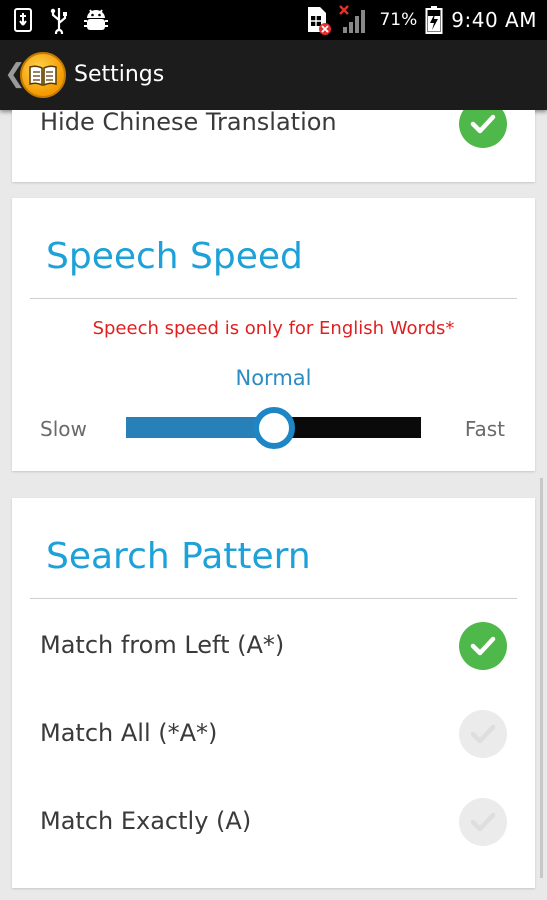  What do you see at coordinates (178, 556) in the screenshot?
I see `search-pattern-title: Search Pattern` at bounding box center [178, 556].